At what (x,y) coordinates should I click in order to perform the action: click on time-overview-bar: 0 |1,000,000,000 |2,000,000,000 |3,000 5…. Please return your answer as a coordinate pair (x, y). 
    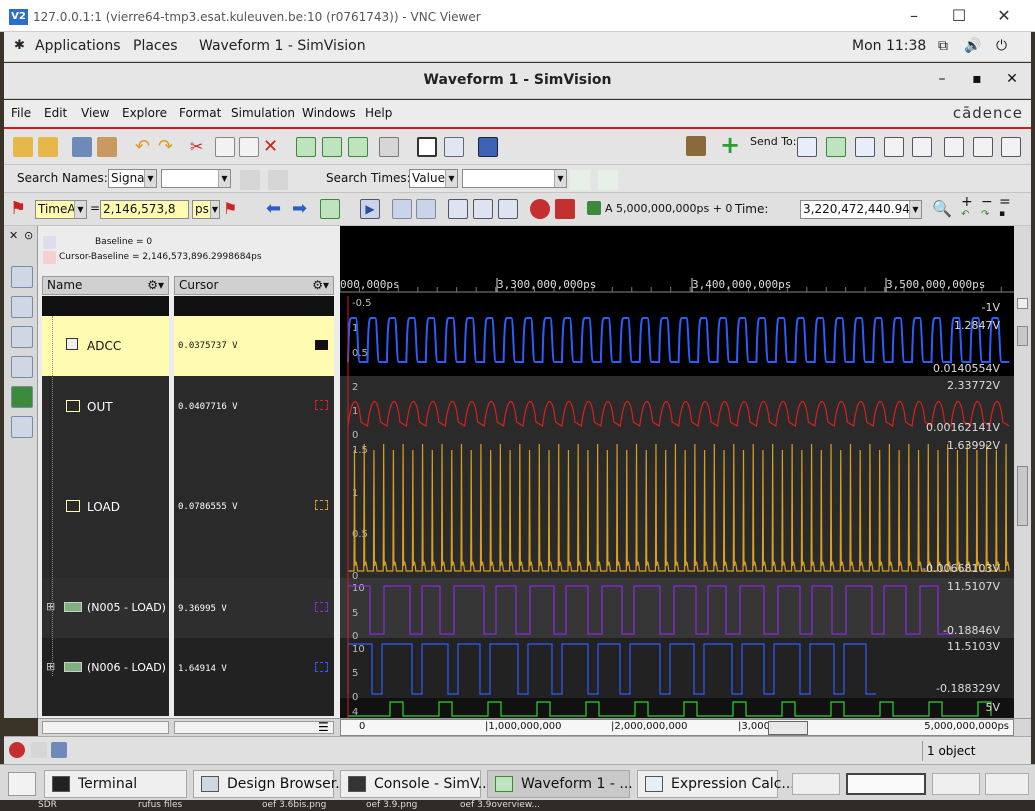
    Looking at the image, I should click on (677, 727).